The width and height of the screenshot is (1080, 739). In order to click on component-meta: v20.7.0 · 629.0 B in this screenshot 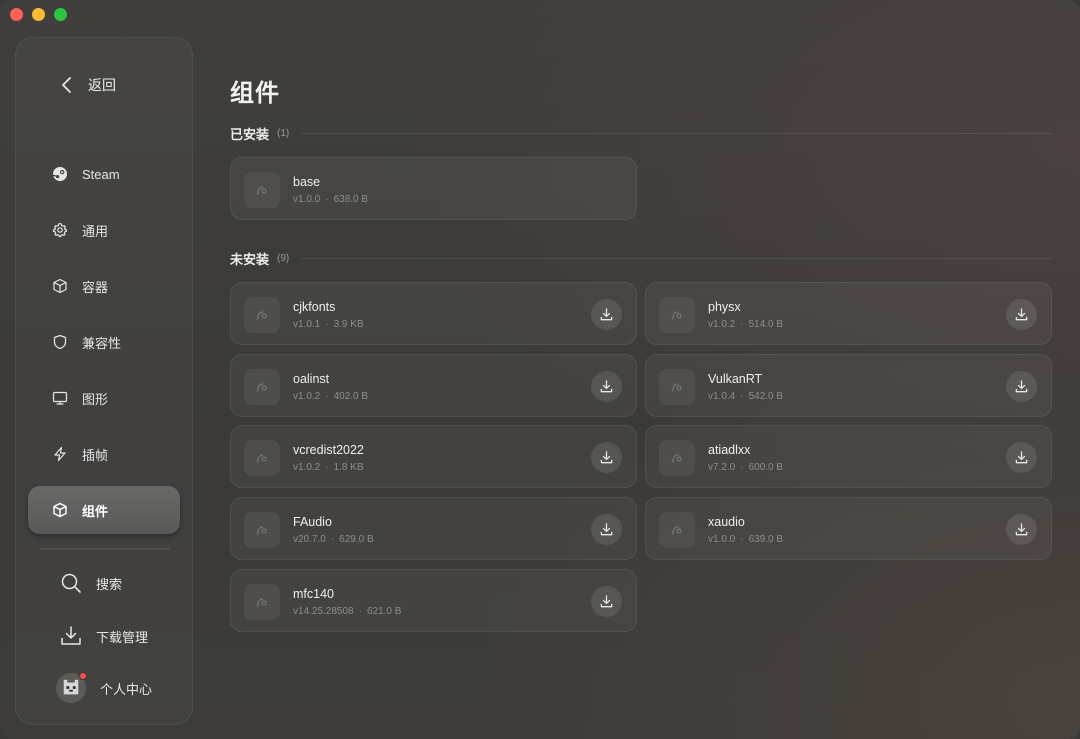, I will do `click(333, 539)`.